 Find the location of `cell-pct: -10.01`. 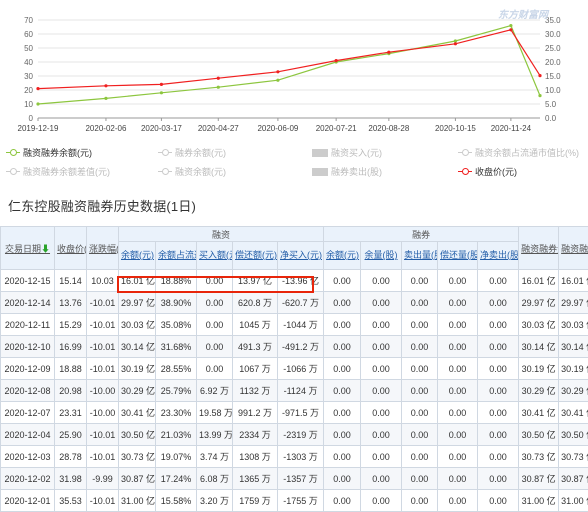

cell-pct: -10.01 is located at coordinates (103, 325).